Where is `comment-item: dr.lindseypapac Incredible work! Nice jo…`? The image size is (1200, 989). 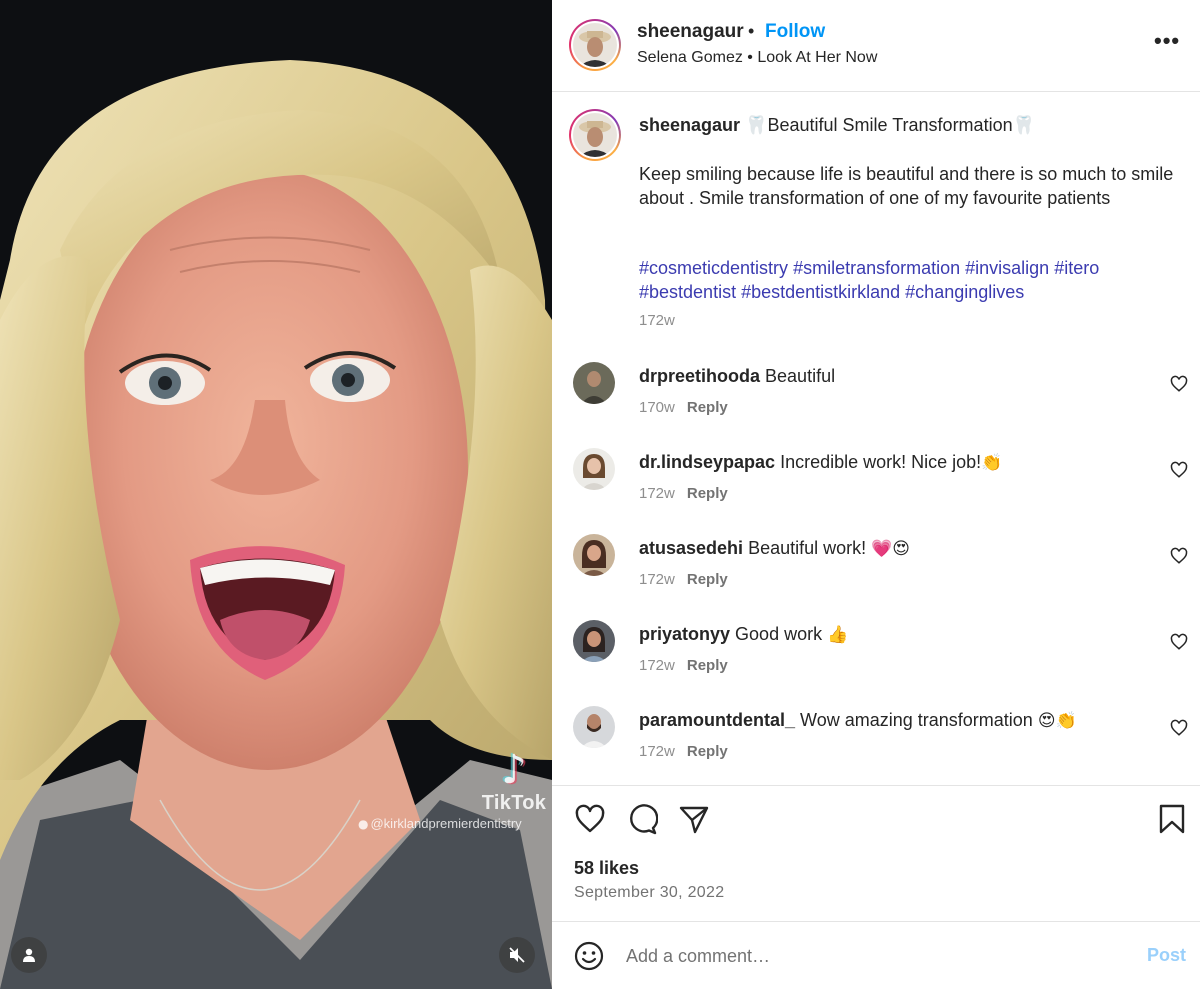 comment-item: dr.lindseypapac Incredible work! Nice jo… is located at coordinates (876, 491).